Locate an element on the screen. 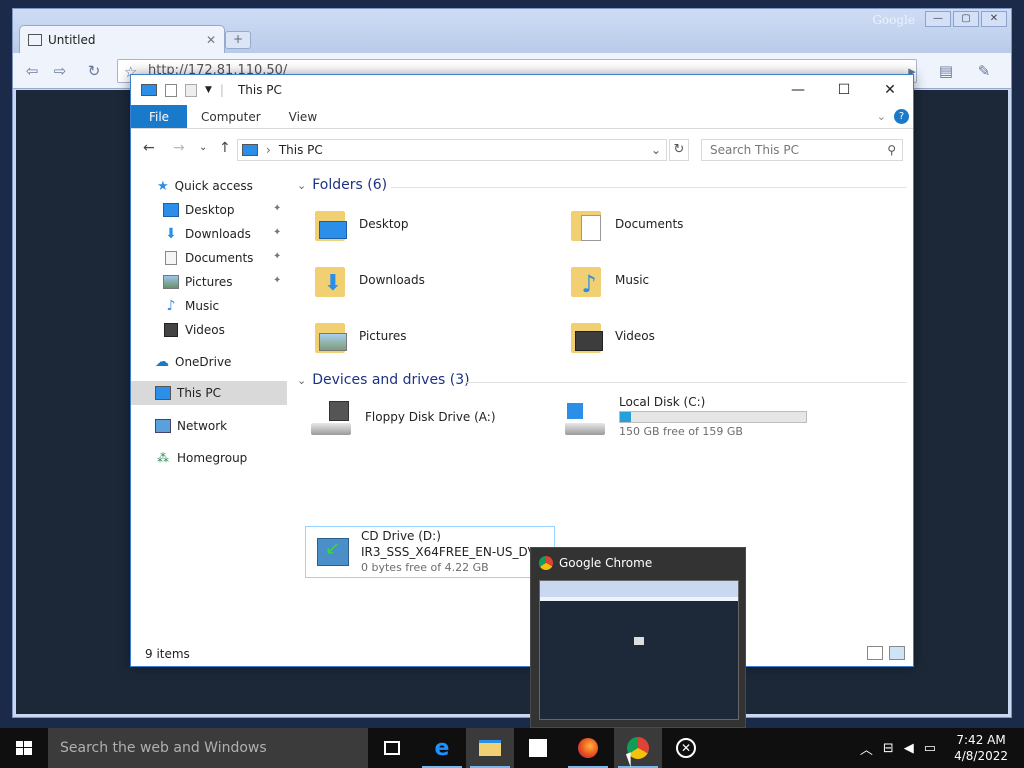 This screenshot has width=1024, height=768. folder-pictures: Pictures is located at coordinates (361, 336).